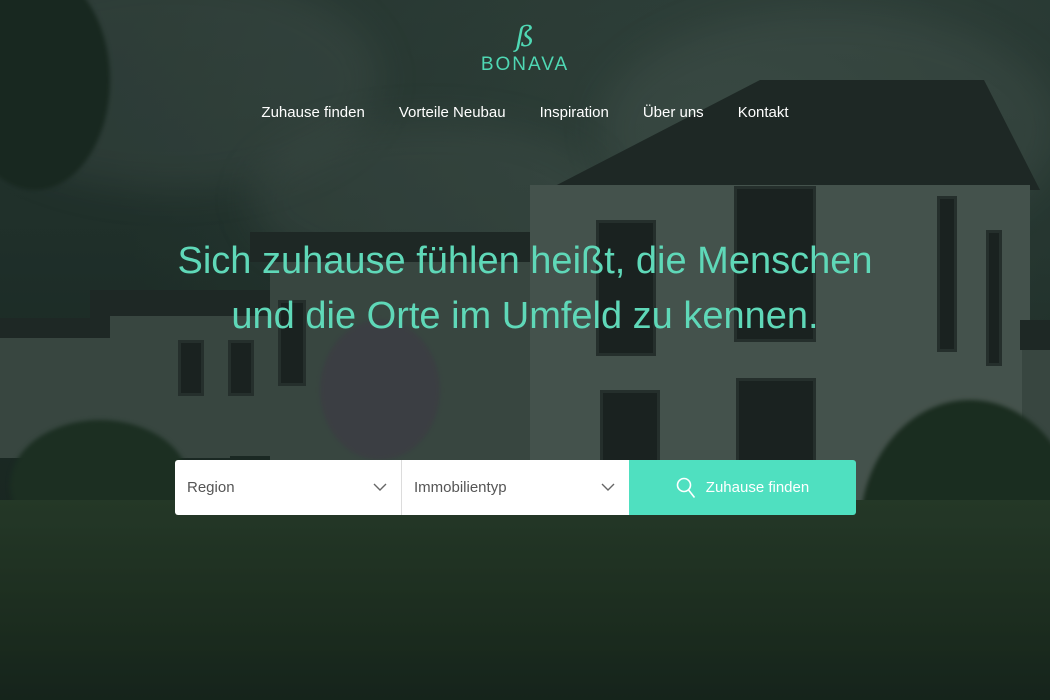  I want to click on search-icon, so click(685, 487).